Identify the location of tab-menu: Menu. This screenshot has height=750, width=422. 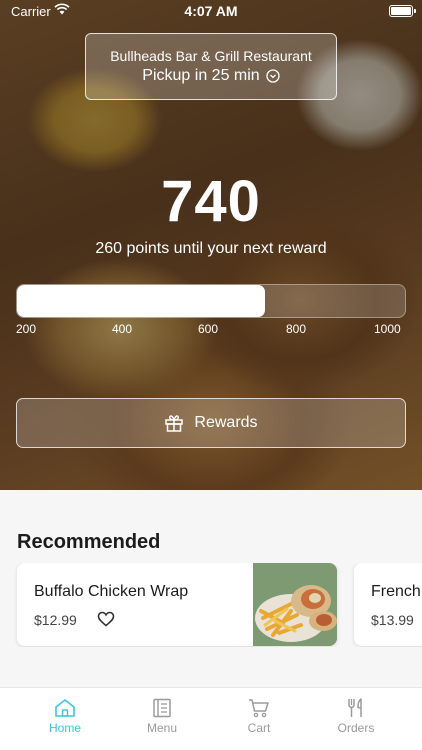
(162, 719).